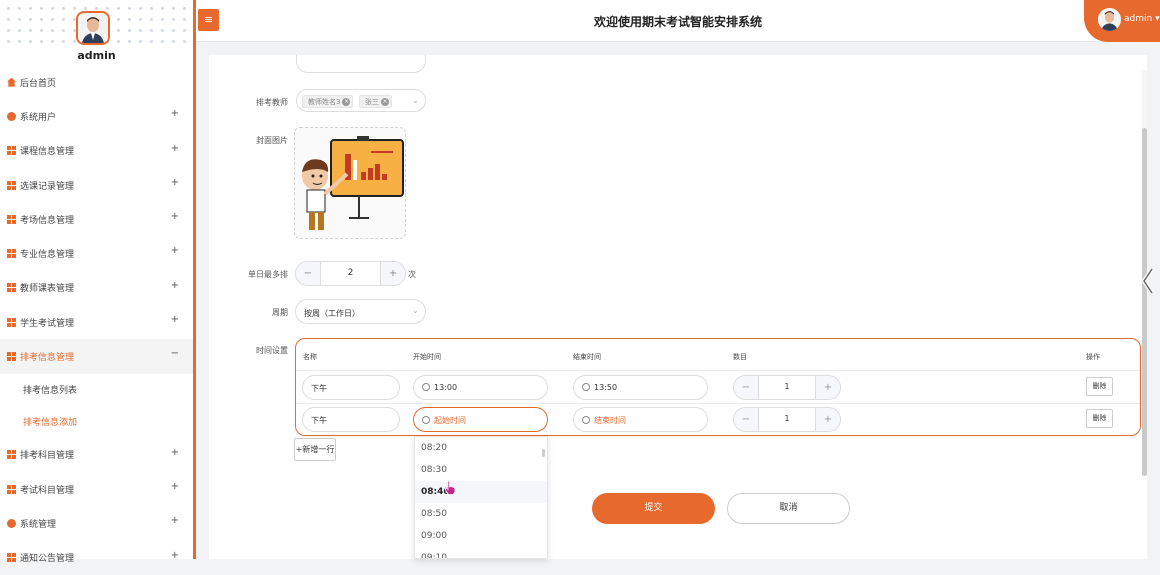 The width and height of the screenshot is (1160, 575). I want to click on sidebar-username: admin, so click(96, 55).